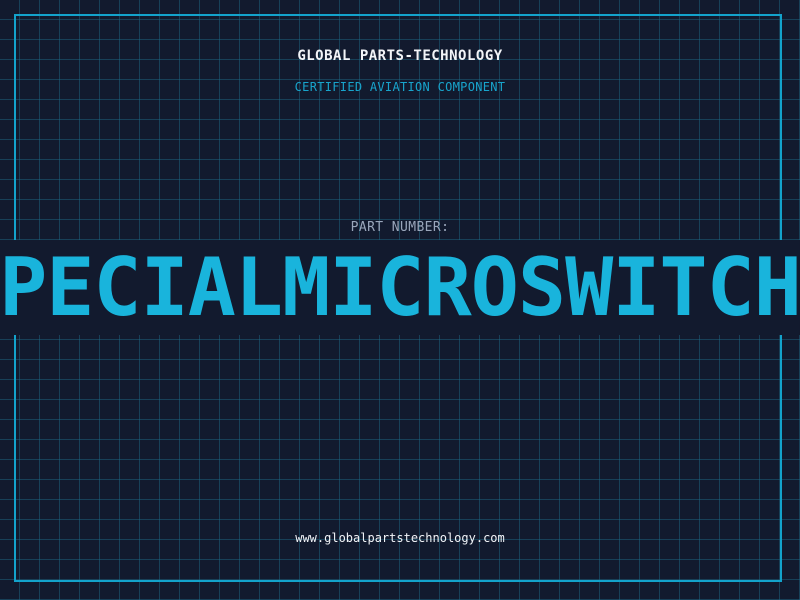 The height and width of the screenshot is (600, 800). What do you see at coordinates (400, 56) in the screenshot?
I see `brand-title: GLOBAL PARTS-TECHNOLOGY` at bounding box center [400, 56].